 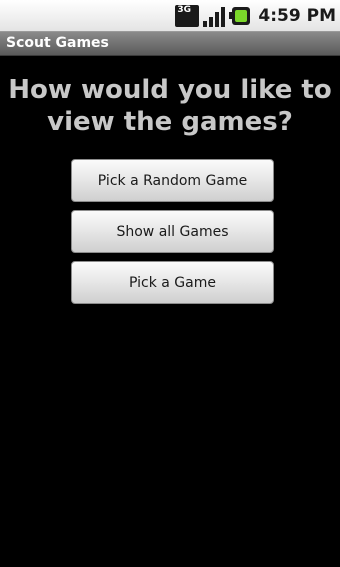 What do you see at coordinates (170, 16) in the screenshot?
I see `status-bar: 3G 4:59 PM` at bounding box center [170, 16].